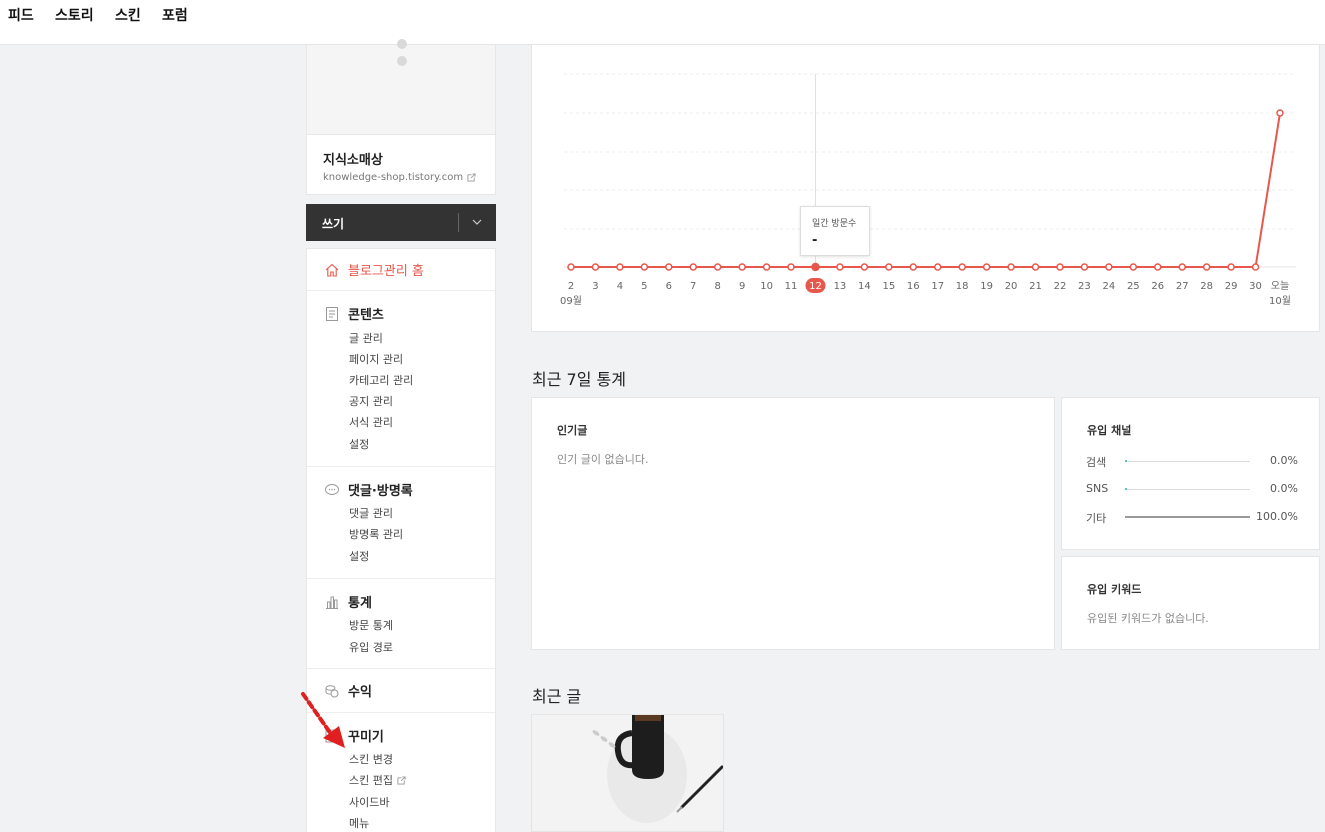 The image size is (1325, 832). I want to click on keywords-card: 유입 키워드 유입된 키워드가 없습니다., so click(1190, 603).